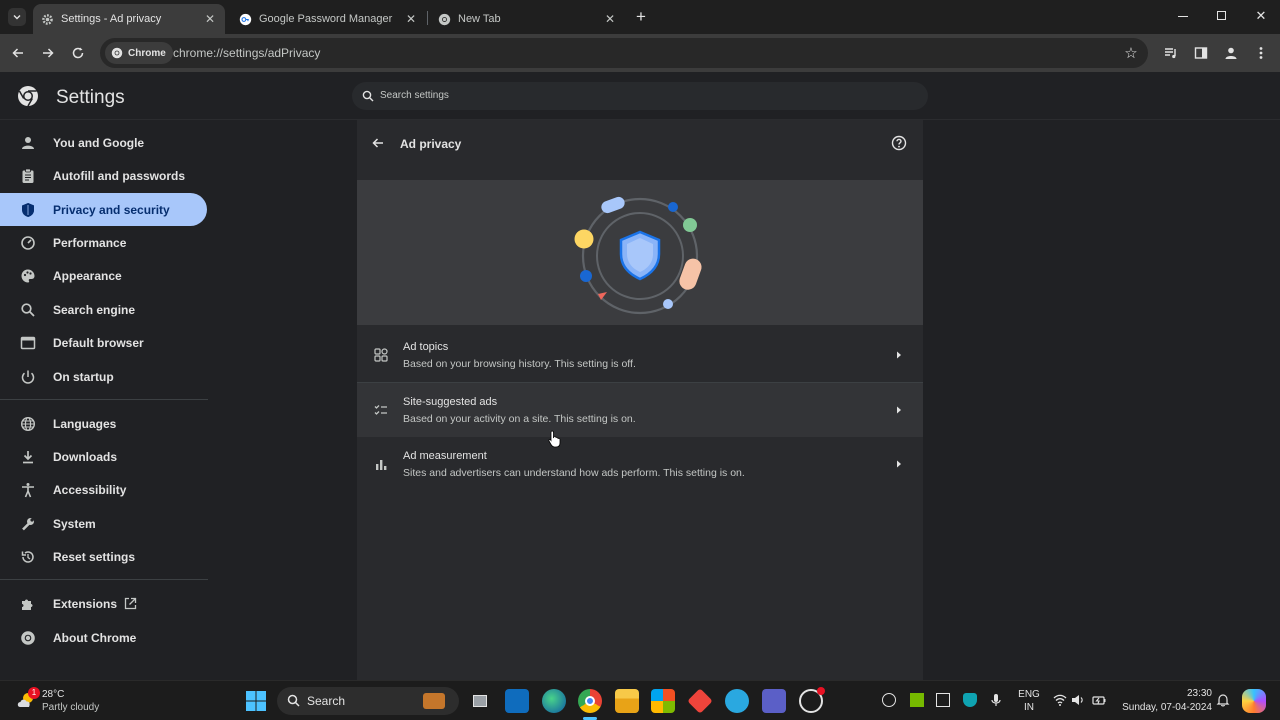 The height and width of the screenshot is (720, 1280). I want to click on chrome-taskbar-icon, so click(590, 701).